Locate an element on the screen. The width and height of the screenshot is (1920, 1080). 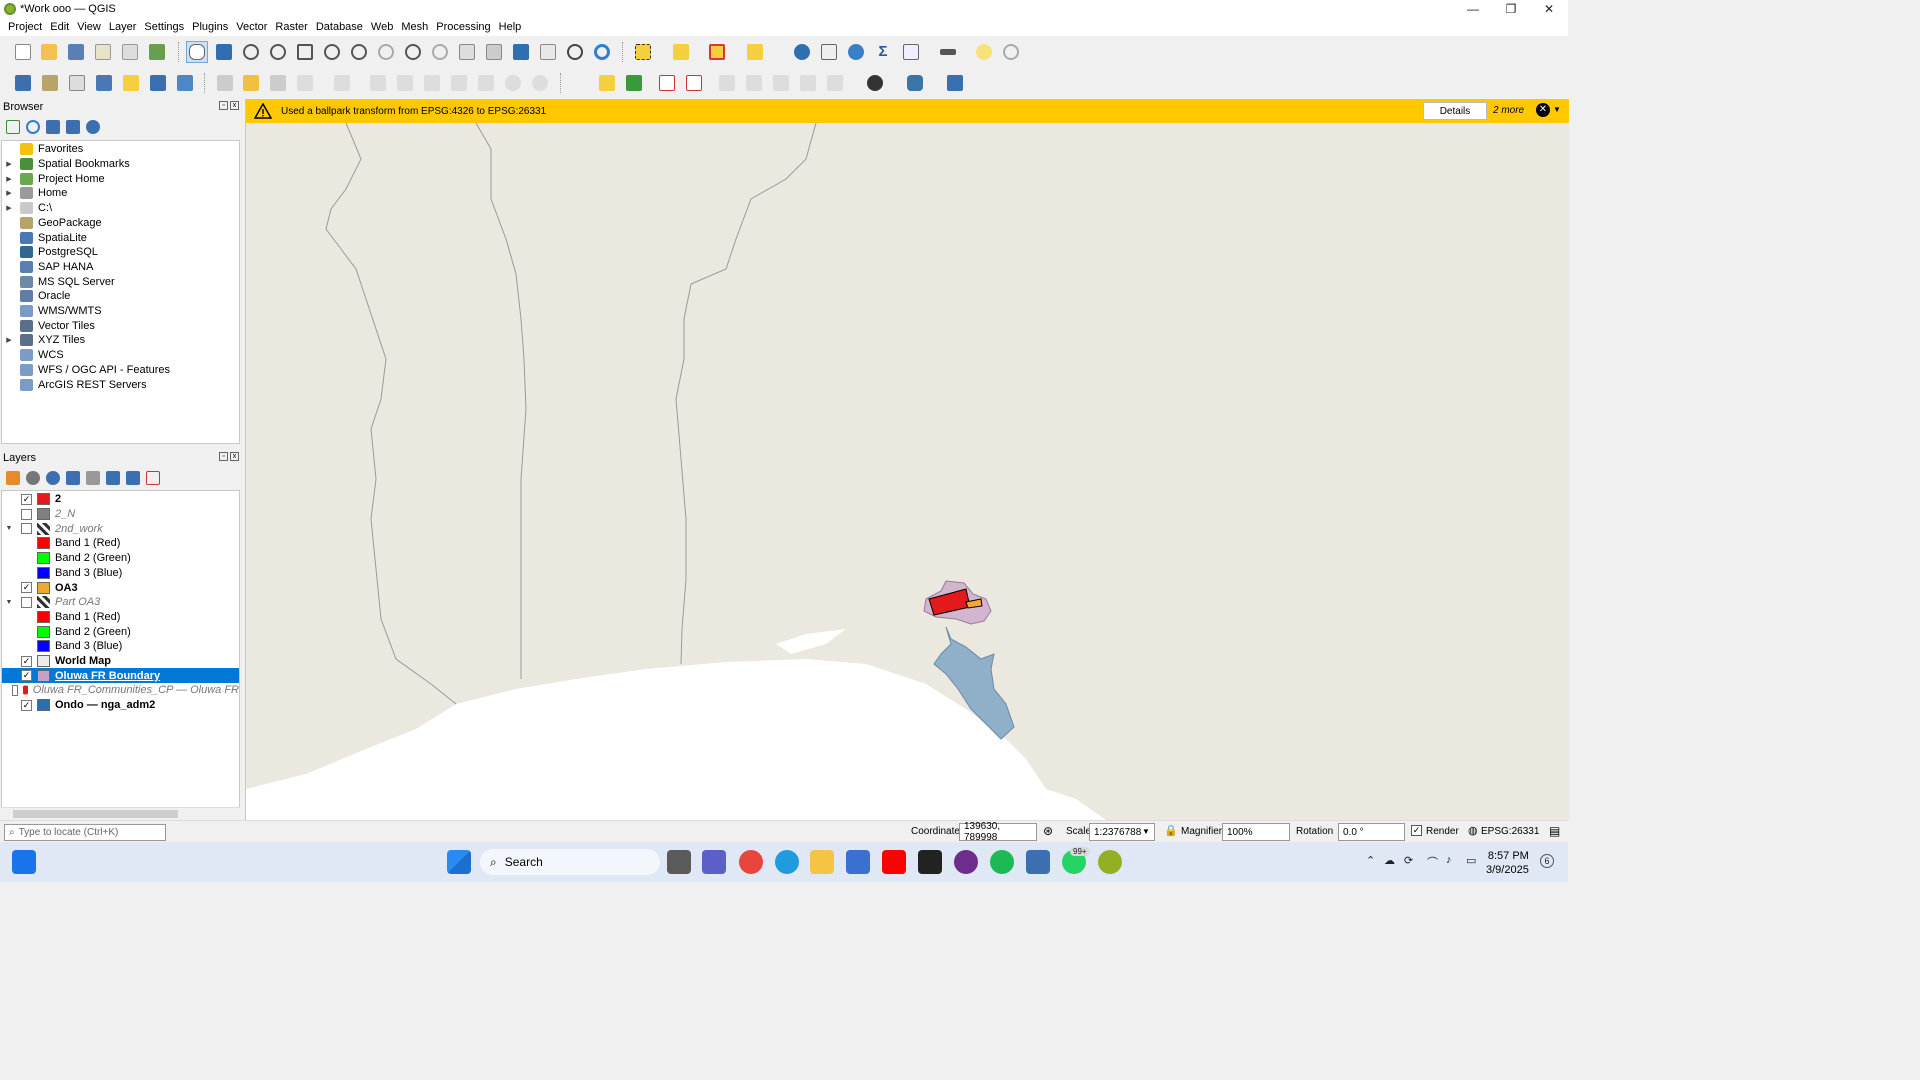
more-messages-label: 2 more is located at coordinates (1508, 110).